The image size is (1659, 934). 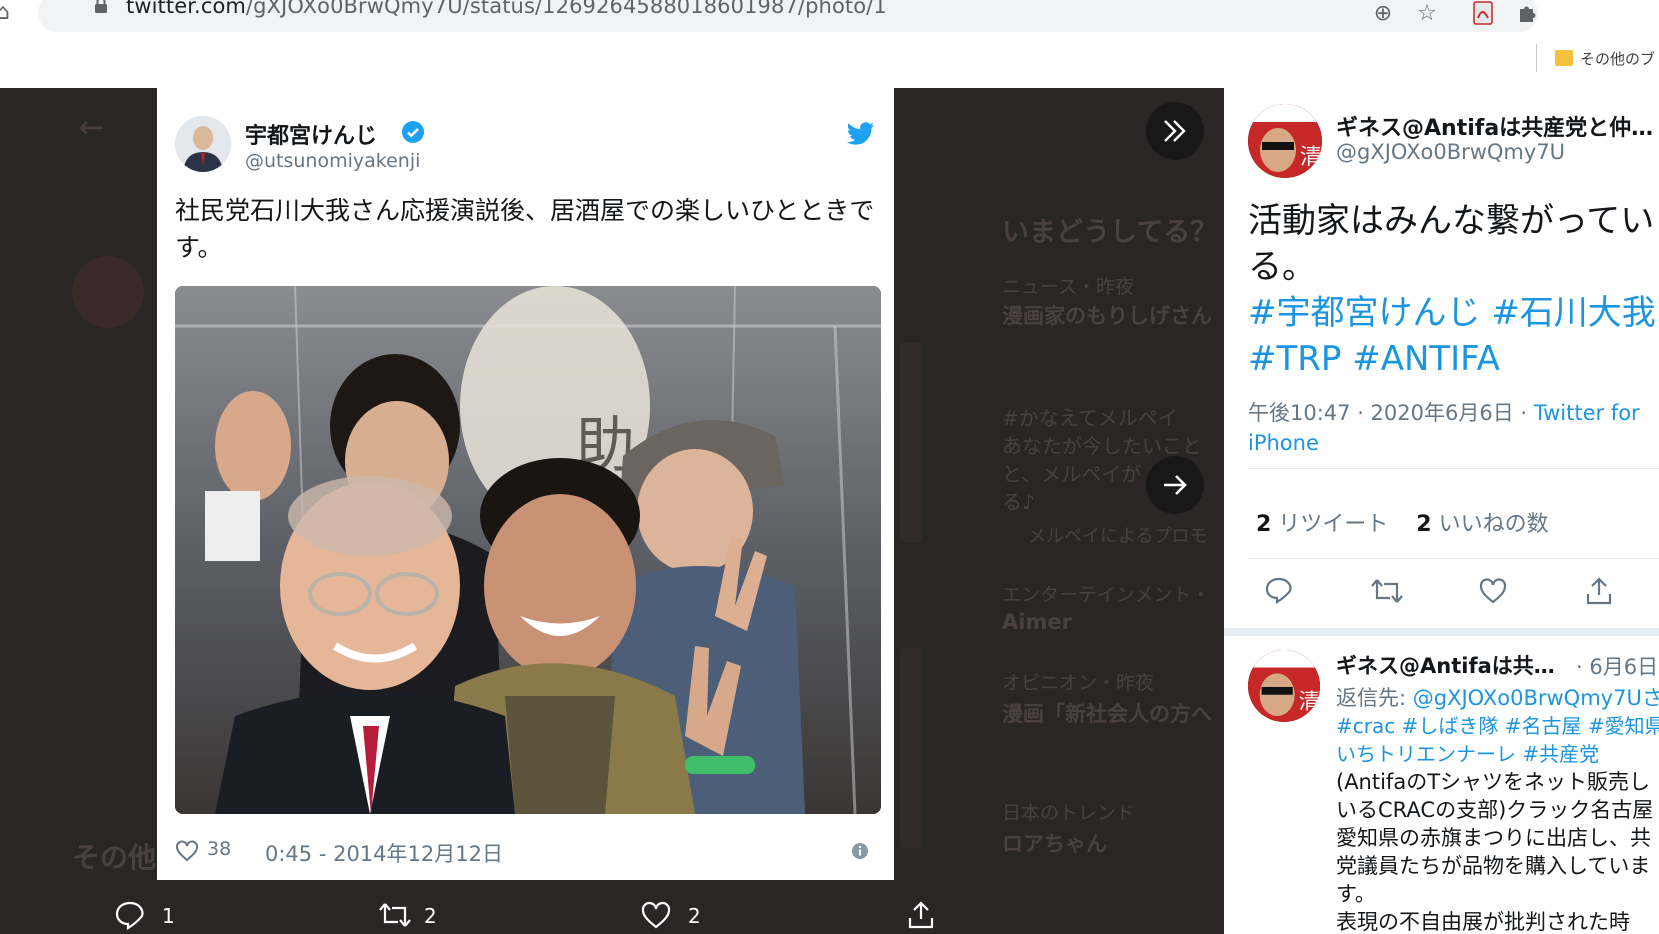 I want to click on pdf-extension-icon, so click(x=1483, y=14).